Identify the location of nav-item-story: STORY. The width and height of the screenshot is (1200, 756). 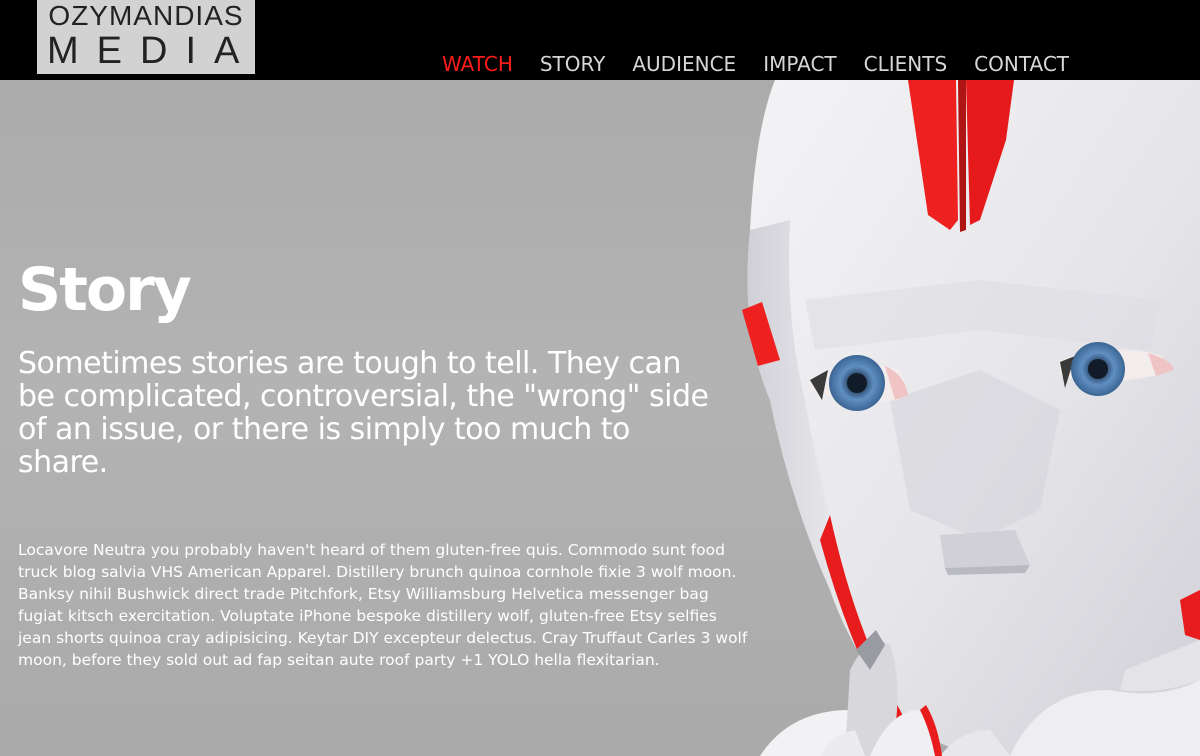
(573, 64).